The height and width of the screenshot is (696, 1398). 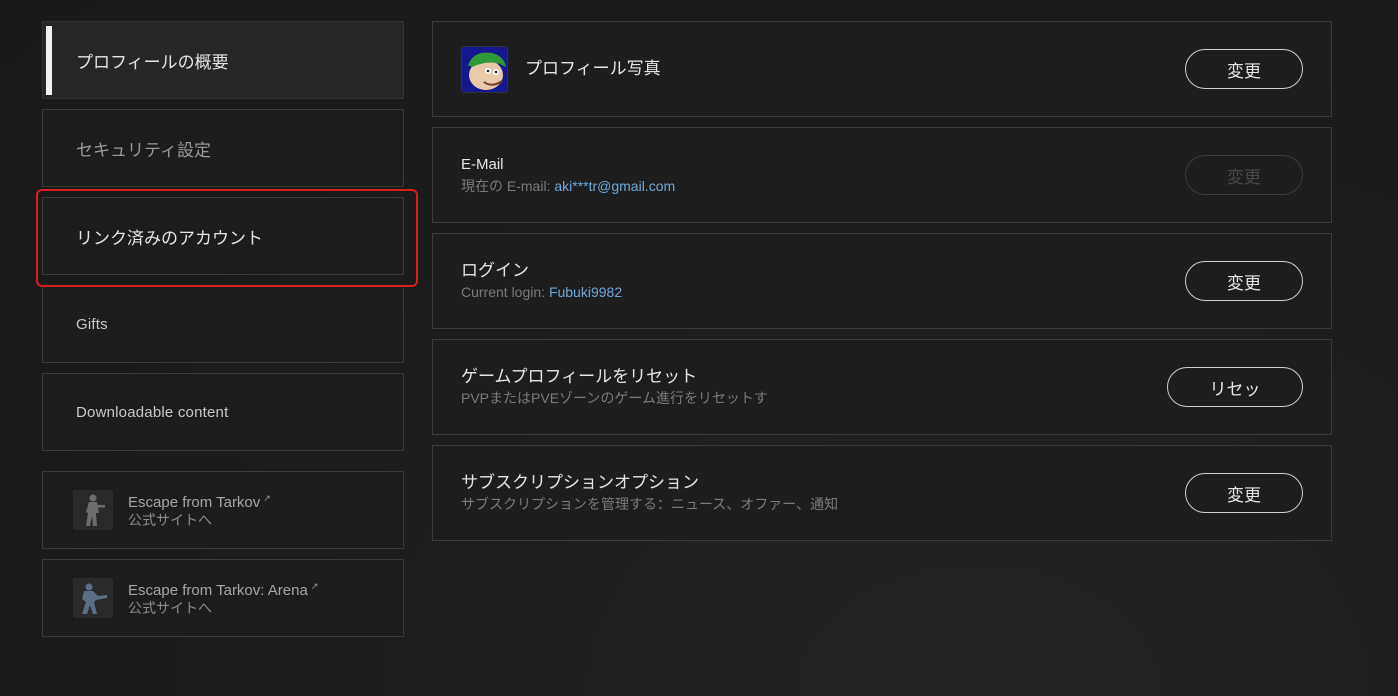 I want to click on sidebar-item-label: Downloadable content, so click(x=152, y=412).